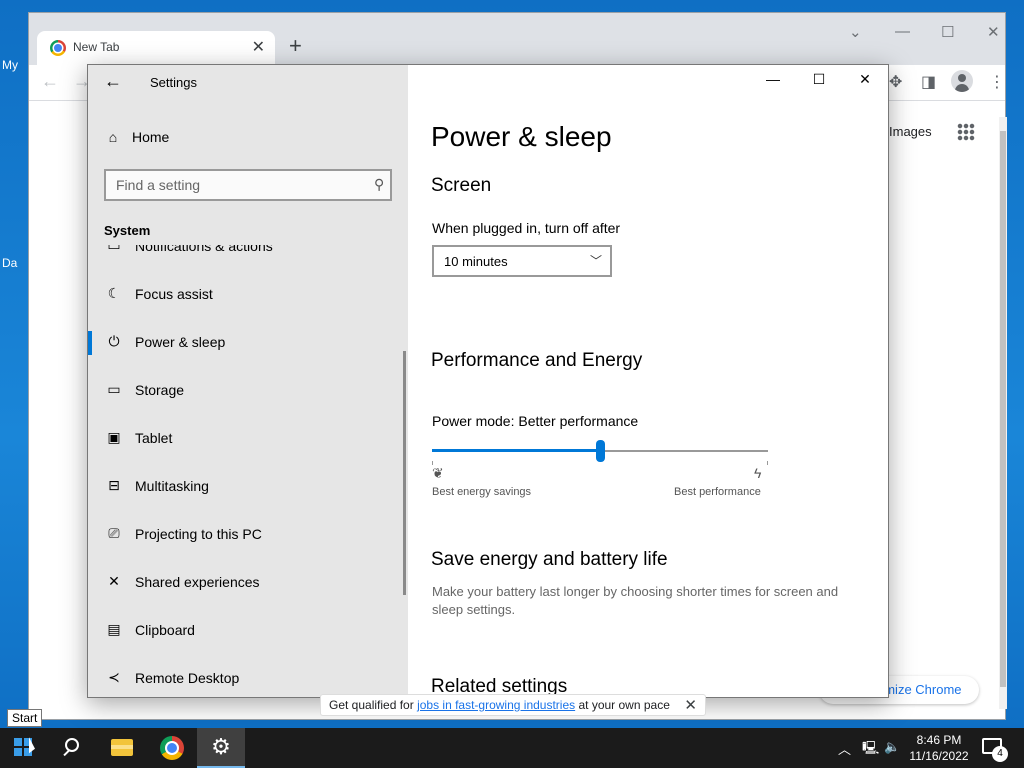 The width and height of the screenshot is (1024, 768). I want to click on side-panel-icon: ◨, so click(928, 82).